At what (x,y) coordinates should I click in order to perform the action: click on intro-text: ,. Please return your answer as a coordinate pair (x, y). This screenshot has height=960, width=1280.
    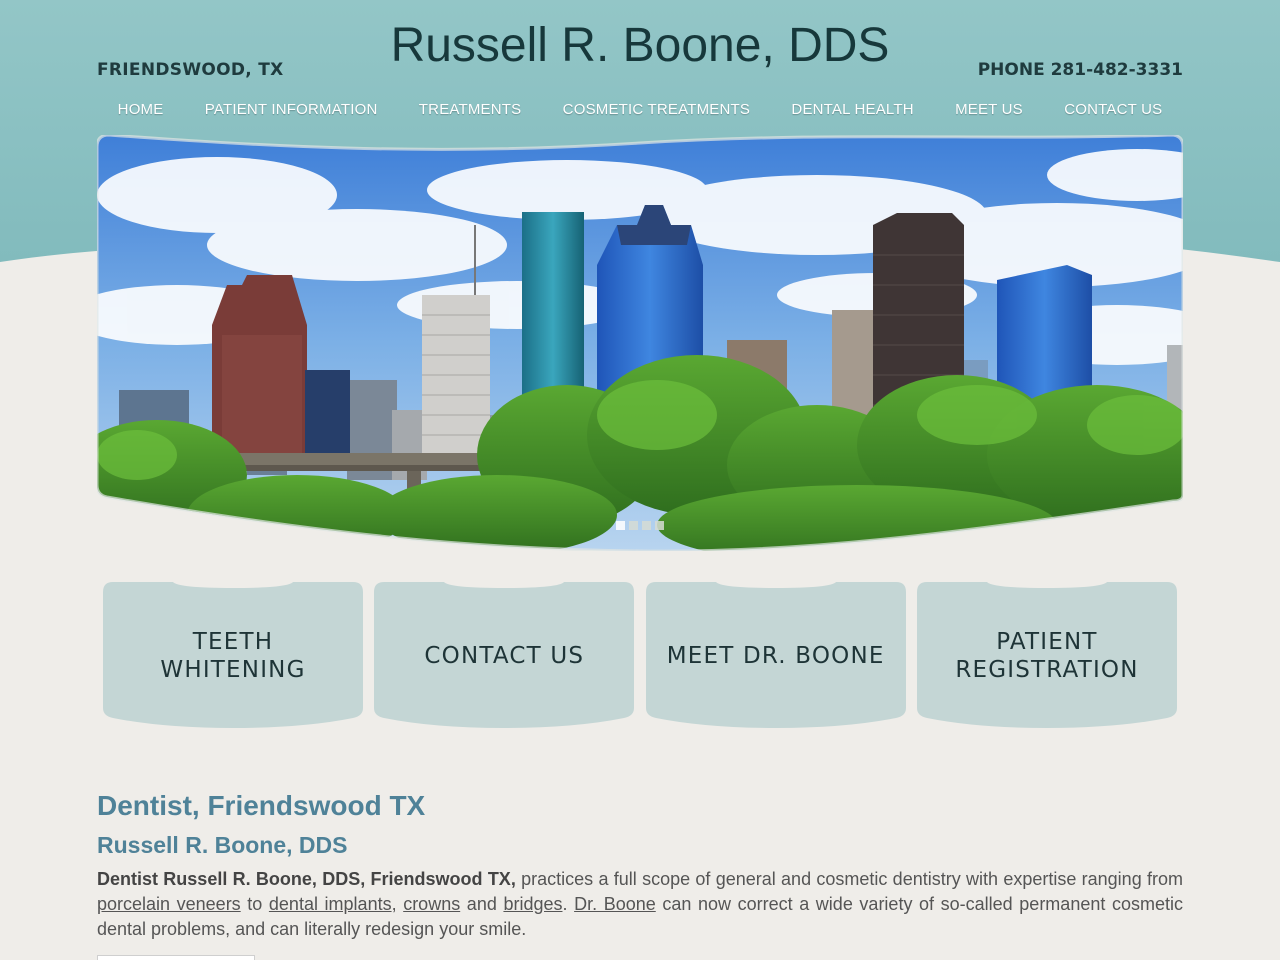
    Looking at the image, I should click on (397, 904).